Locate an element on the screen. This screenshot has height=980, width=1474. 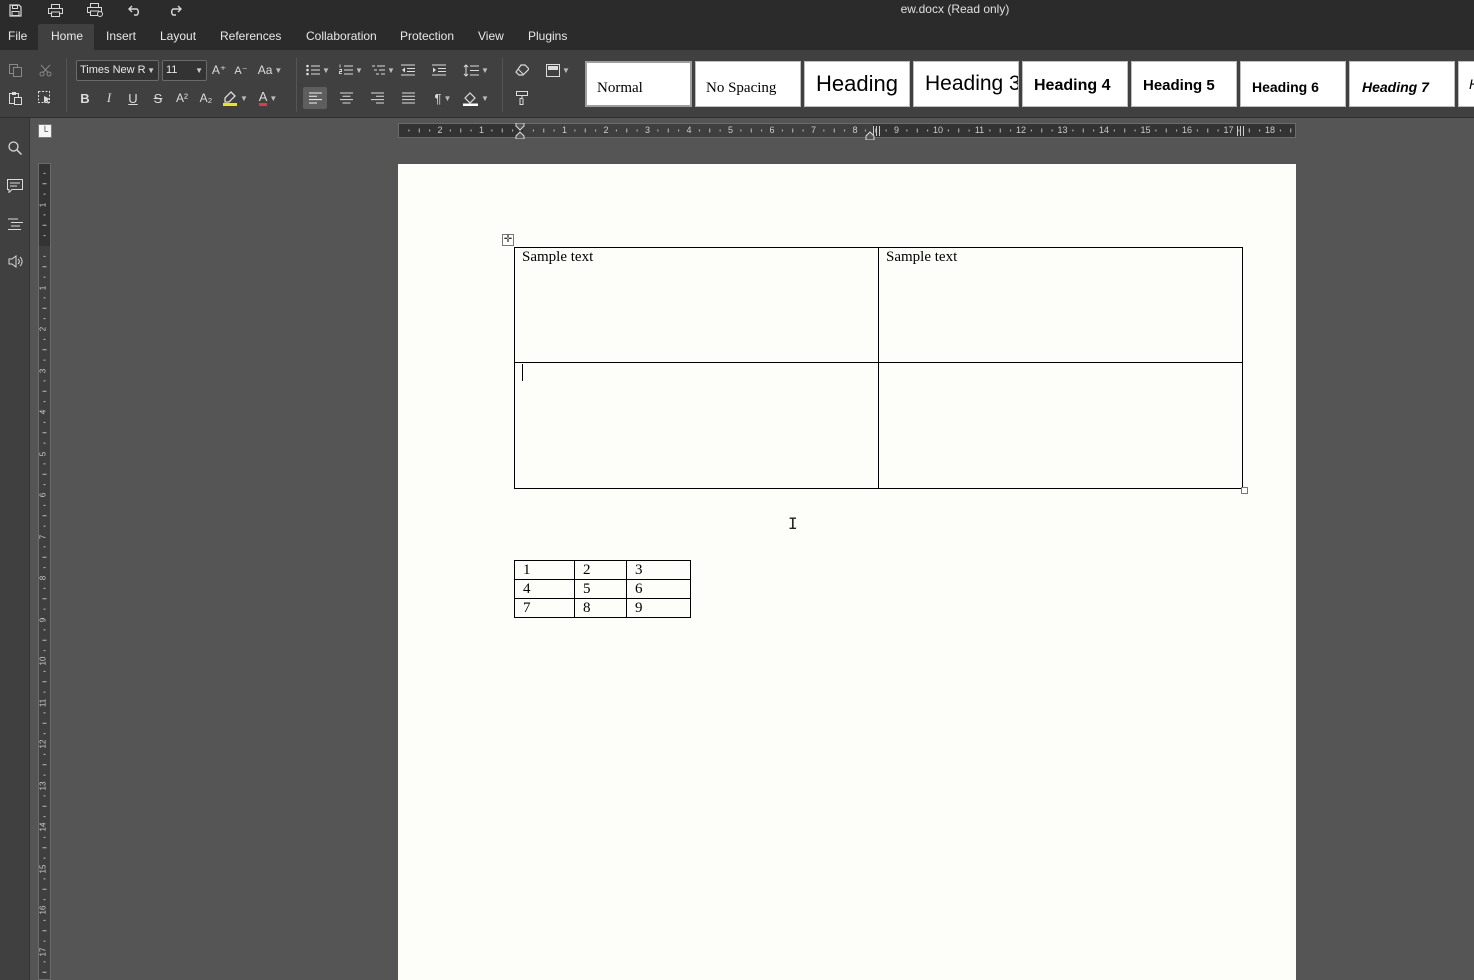
shrink-font-button: A⁻ is located at coordinates (241, 70).